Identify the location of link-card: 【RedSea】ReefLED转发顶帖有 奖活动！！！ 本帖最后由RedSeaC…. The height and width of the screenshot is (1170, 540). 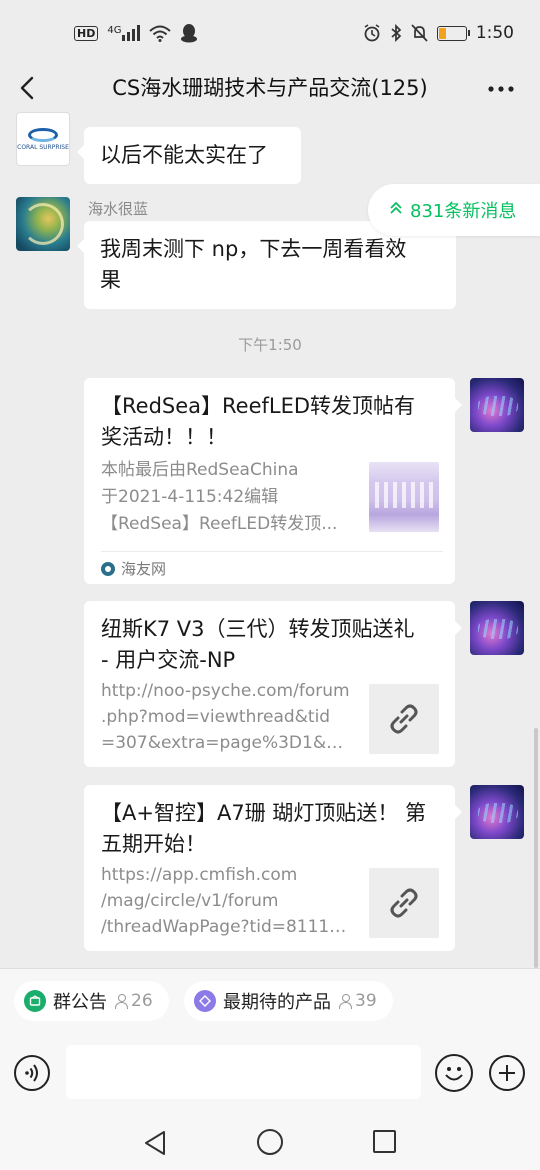
(273, 481).